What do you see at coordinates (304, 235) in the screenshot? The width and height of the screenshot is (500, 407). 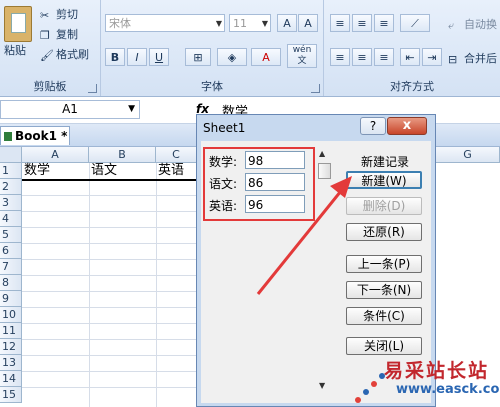 I see `annotation-arrow` at bounding box center [304, 235].